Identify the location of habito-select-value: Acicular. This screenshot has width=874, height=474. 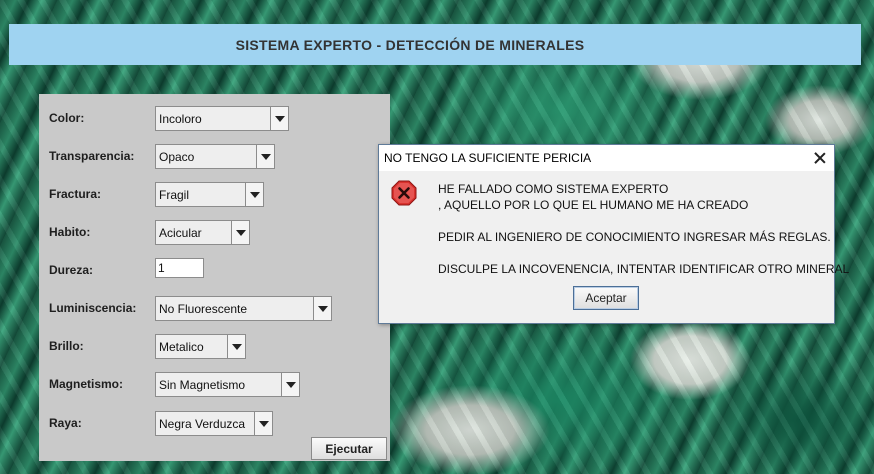
(180, 232).